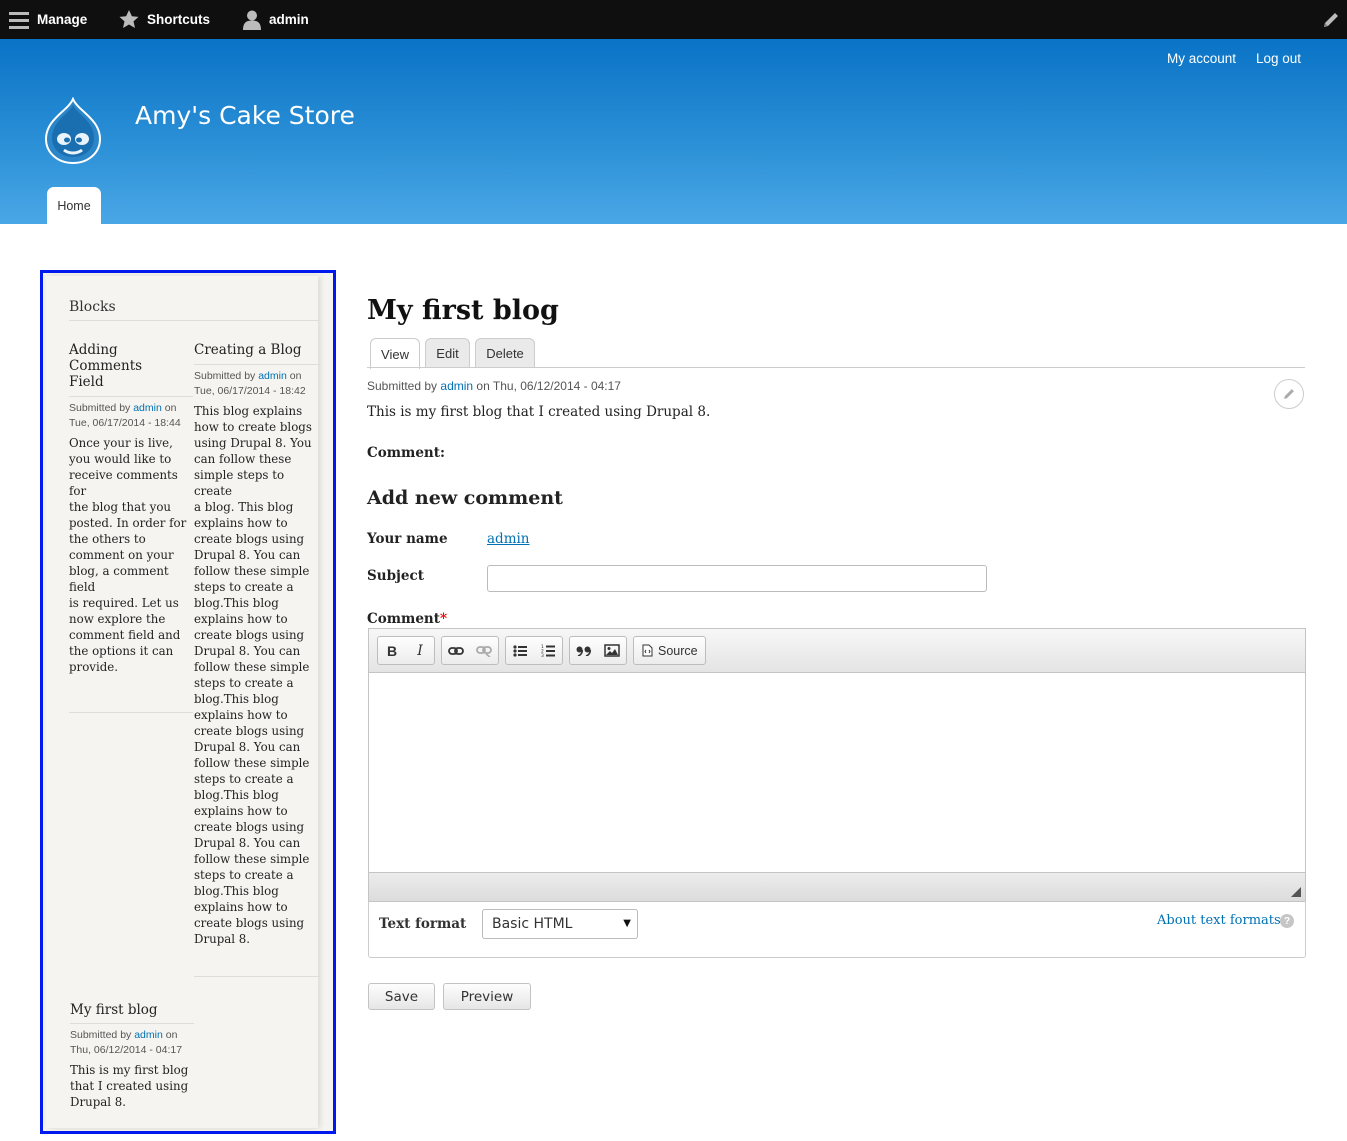 Image resolution: width=1347 pixels, height=1141 pixels. Describe the element at coordinates (508, 539) in the screenshot. I see `your-name-link: admin` at that location.